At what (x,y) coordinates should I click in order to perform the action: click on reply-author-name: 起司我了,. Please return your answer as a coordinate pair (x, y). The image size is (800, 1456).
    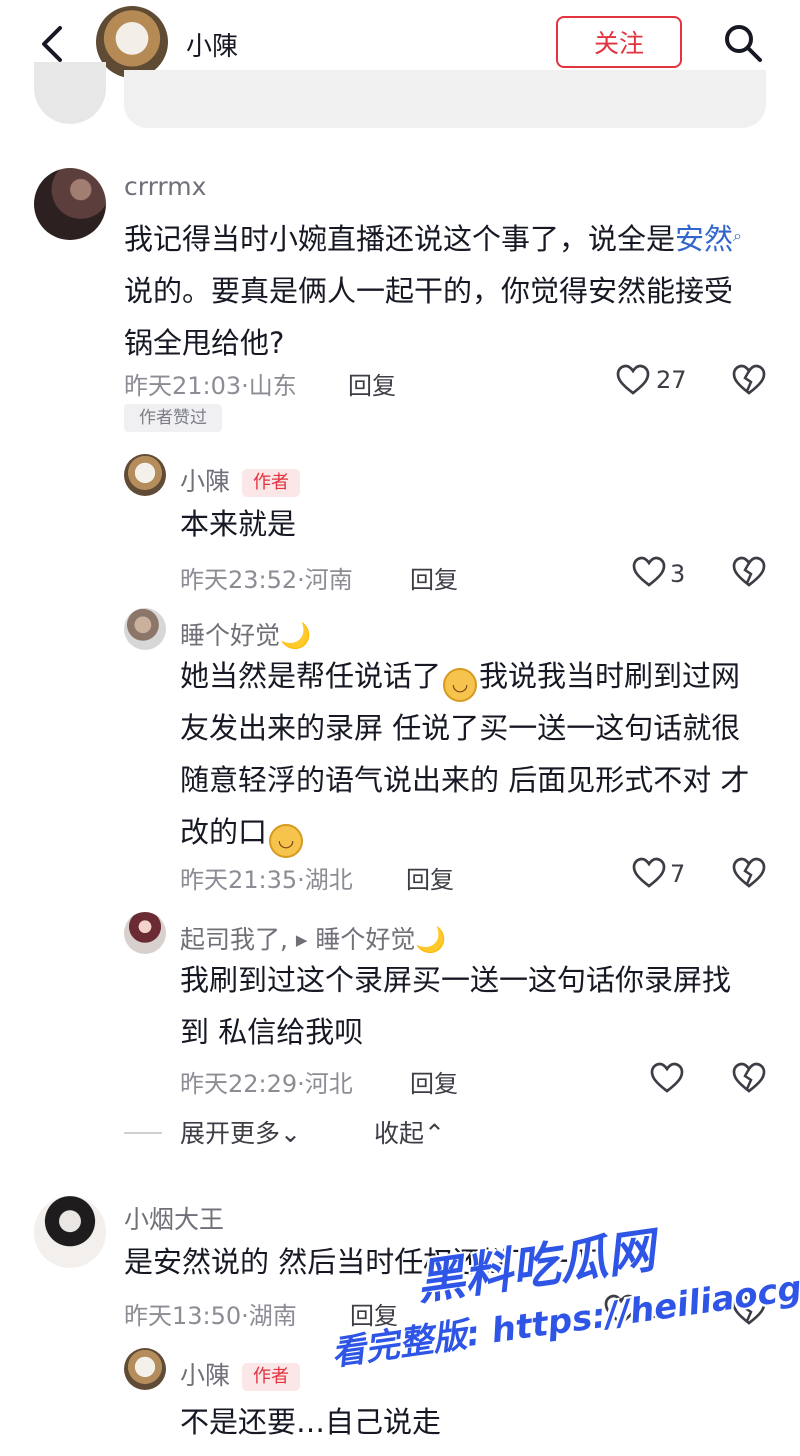
    Looking at the image, I should click on (234, 939).